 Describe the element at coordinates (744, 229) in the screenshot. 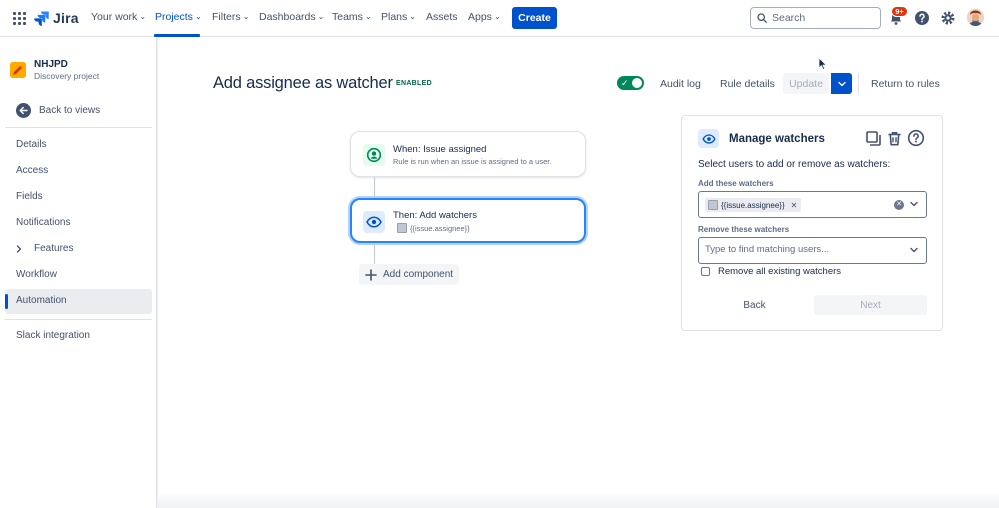

I see `remove-watchers-label: Remove these watchers` at that location.